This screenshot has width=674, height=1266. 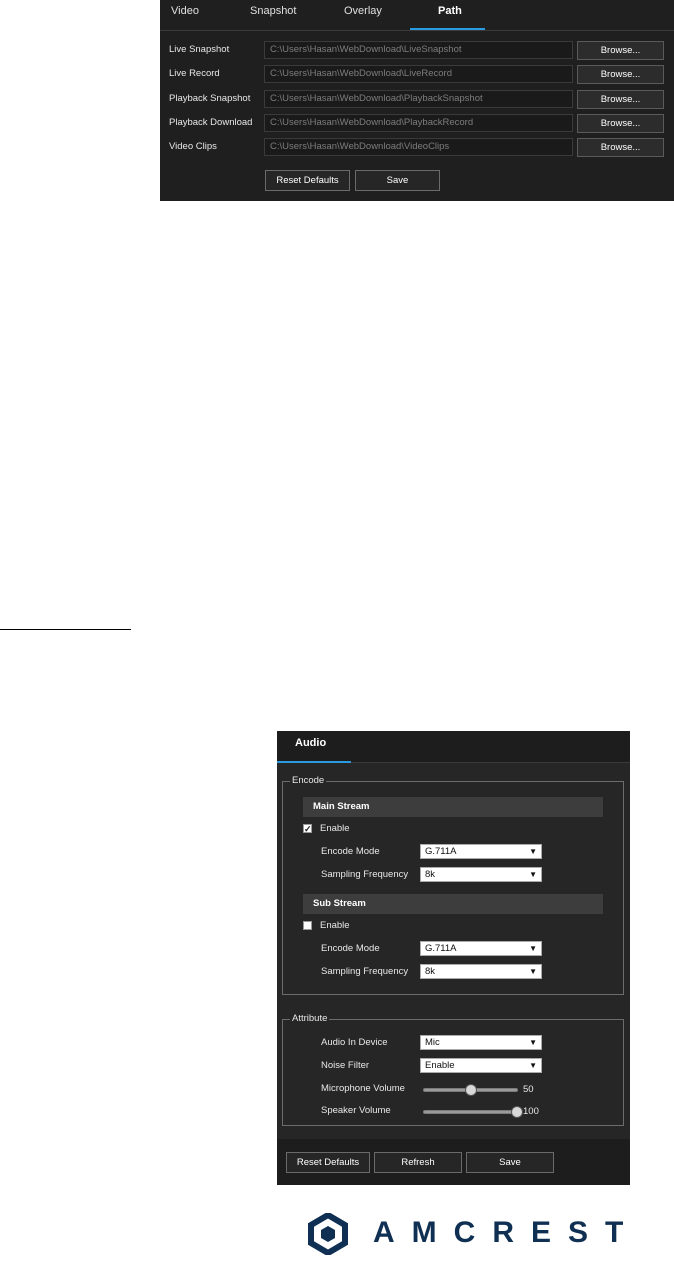 I want to click on audio-tab-bar: Audio, so click(x=453, y=747).